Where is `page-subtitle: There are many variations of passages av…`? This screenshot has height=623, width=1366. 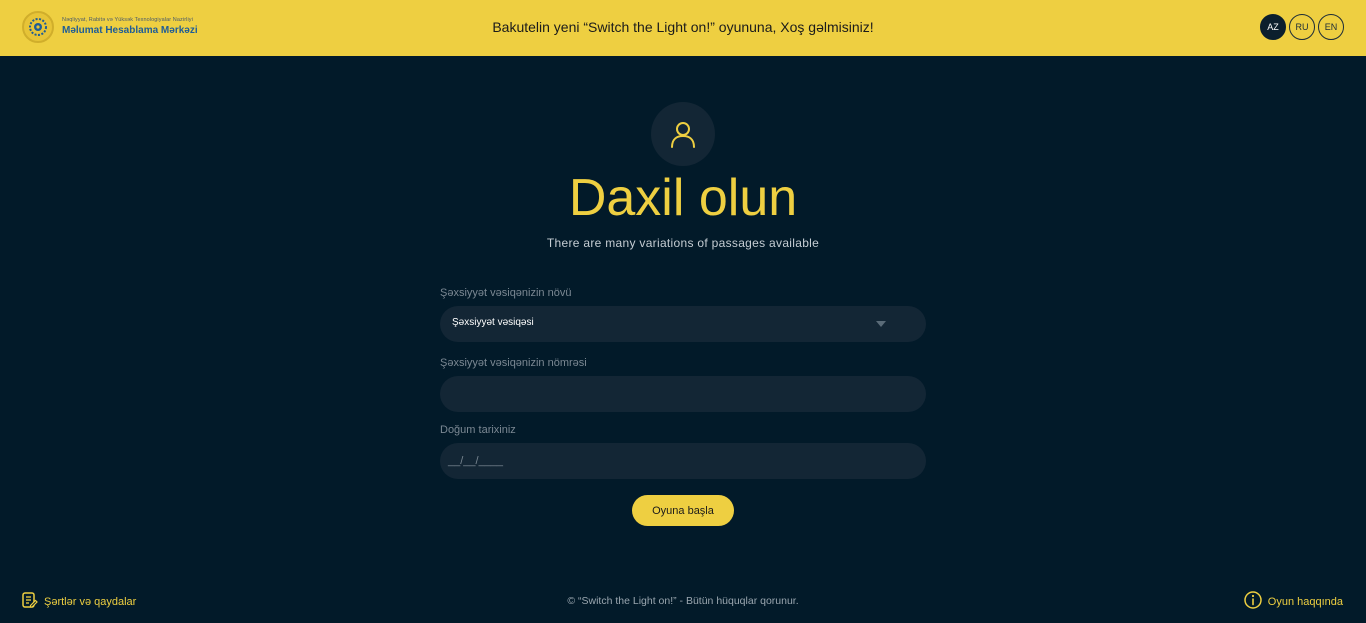 page-subtitle: There are many variations of passages av… is located at coordinates (683, 243).